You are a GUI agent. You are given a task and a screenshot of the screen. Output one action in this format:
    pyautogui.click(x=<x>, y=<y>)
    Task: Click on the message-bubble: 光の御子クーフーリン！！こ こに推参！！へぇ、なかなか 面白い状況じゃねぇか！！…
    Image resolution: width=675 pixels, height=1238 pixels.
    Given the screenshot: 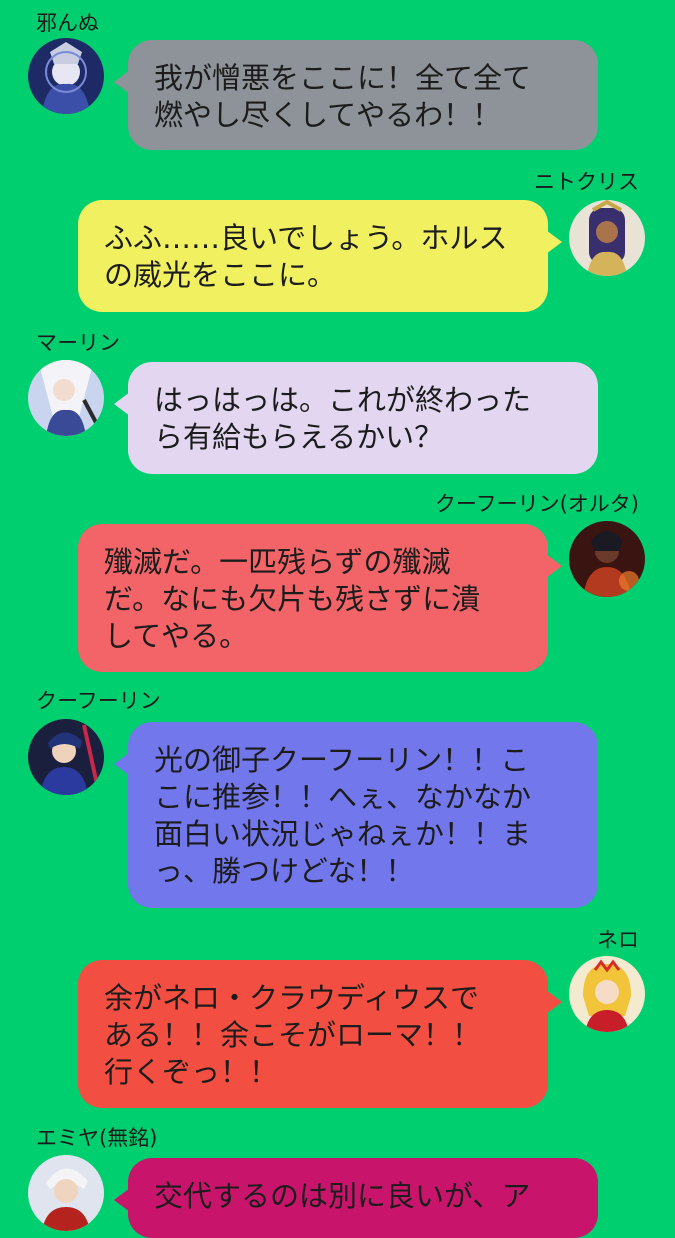 What is the action you would take?
    pyautogui.click(x=356, y=815)
    